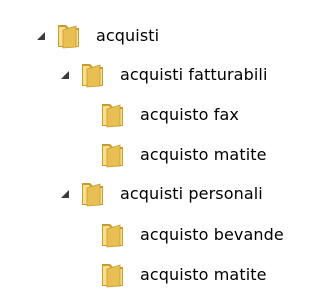 The height and width of the screenshot is (302, 332). I want to click on tree-node-label: acquisti, so click(128, 35).